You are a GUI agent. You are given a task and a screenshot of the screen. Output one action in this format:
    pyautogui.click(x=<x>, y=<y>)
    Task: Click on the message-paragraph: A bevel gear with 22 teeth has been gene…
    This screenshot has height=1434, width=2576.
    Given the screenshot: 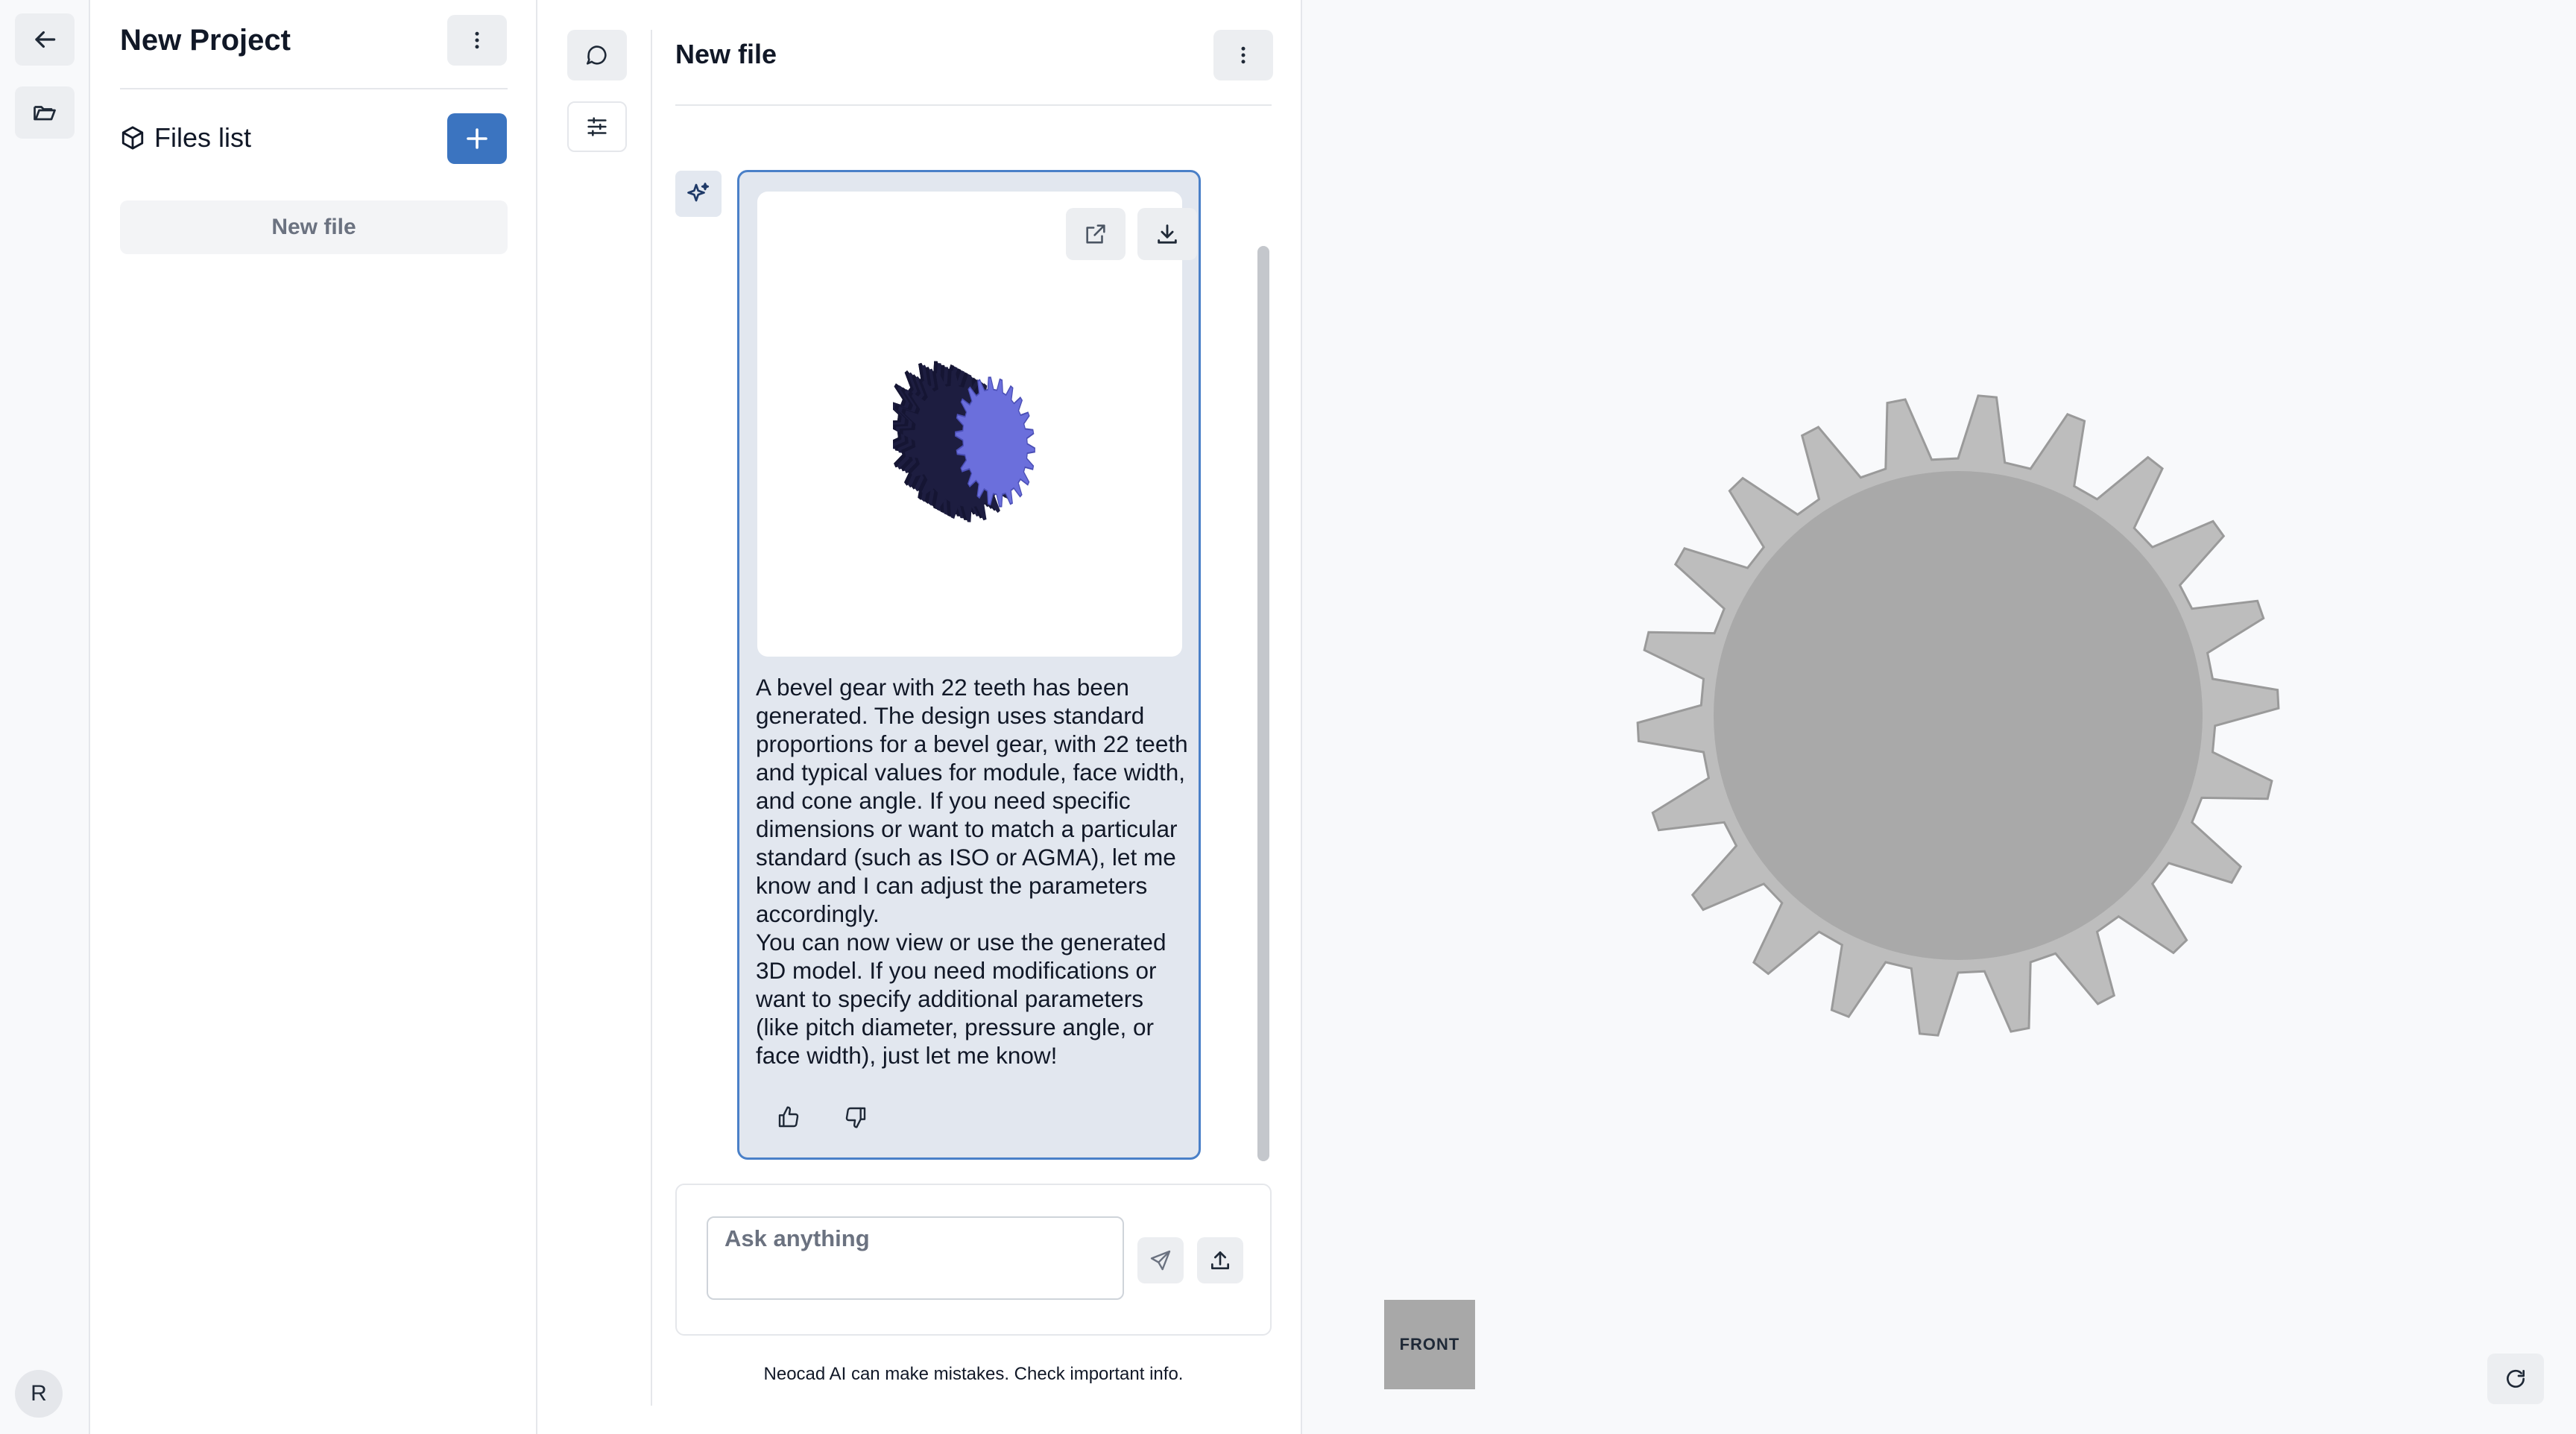 What is the action you would take?
    pyautogui.click(x=972, y=800)
    